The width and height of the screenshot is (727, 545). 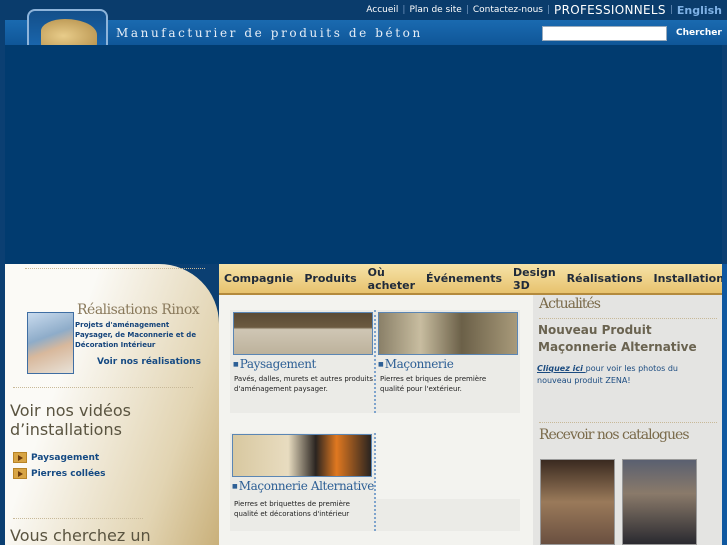 What do you see at coordinates (614, 435) in the screenshot?
I see `catalog-title: Recevoir nos catalogues` at bounding box center [614, 435].